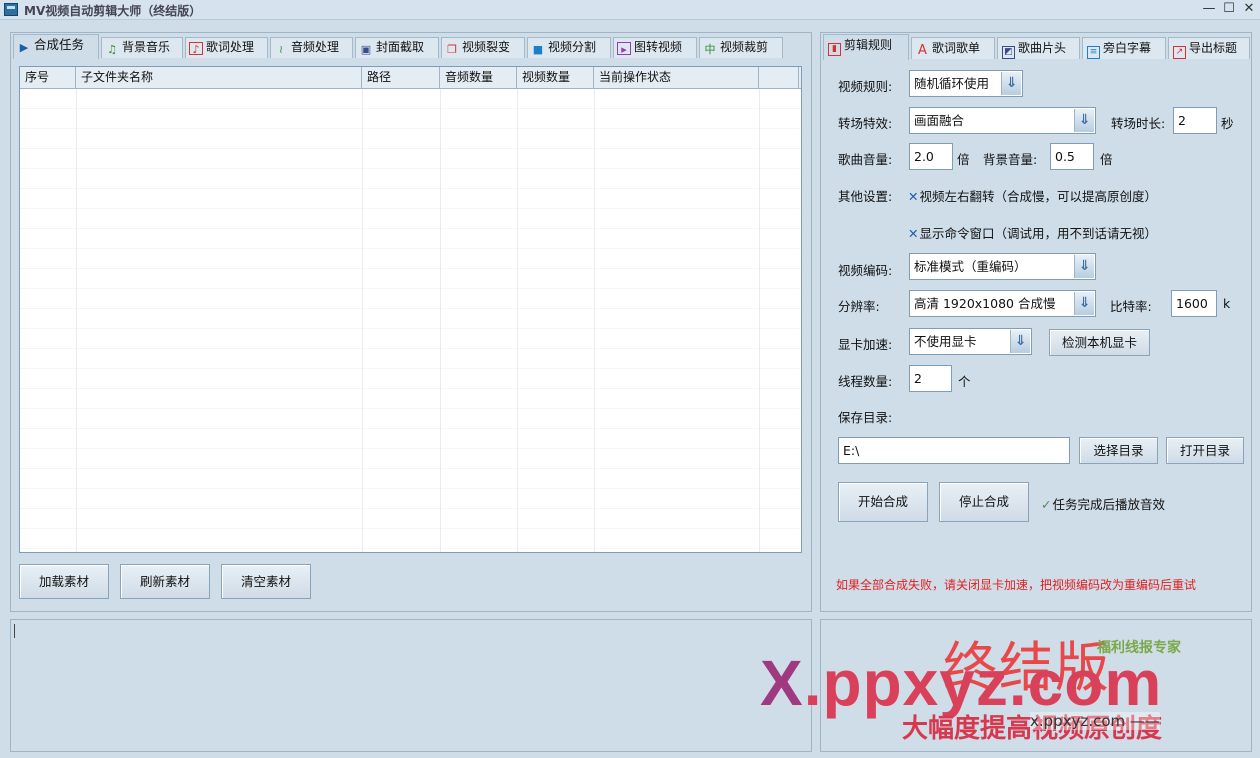 This screenshot has height=758, width=1260. What do you see at coordinates (1016, 585) in the screenshot?
I see `warning-text: 如果全部合成失败，请关闭显卡加速，把视频编码改为重编码后重试` at bounding box center [1016, 585].